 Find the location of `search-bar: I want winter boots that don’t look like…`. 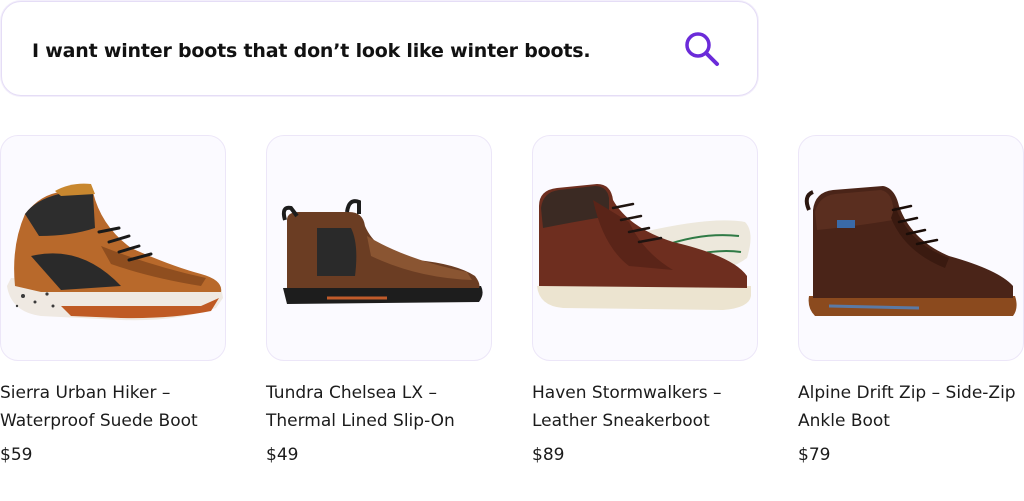

search-bar: I want winter boots that don’t look like… is located at coordinates (379, 48).